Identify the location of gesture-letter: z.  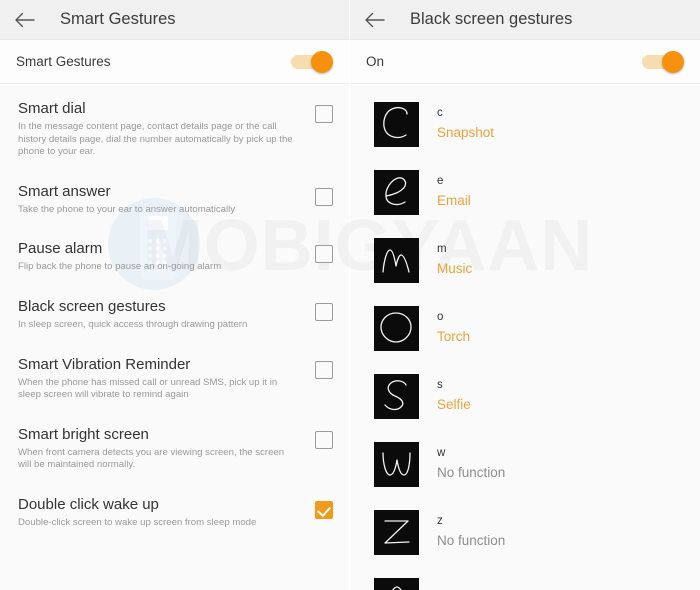
(440, 521).